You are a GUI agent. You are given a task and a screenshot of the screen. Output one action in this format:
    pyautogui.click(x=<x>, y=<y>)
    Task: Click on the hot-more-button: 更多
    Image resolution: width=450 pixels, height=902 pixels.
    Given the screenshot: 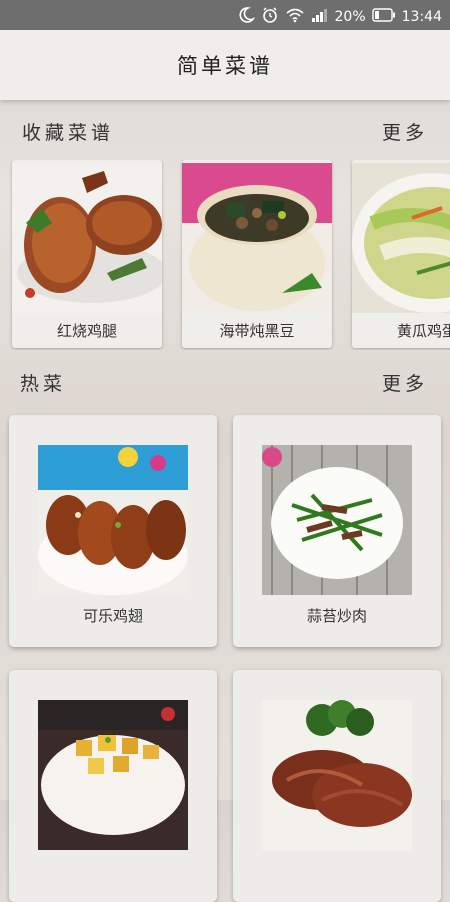 What is the action you would take?
    pyautogui.click(x=405, y=382)
    